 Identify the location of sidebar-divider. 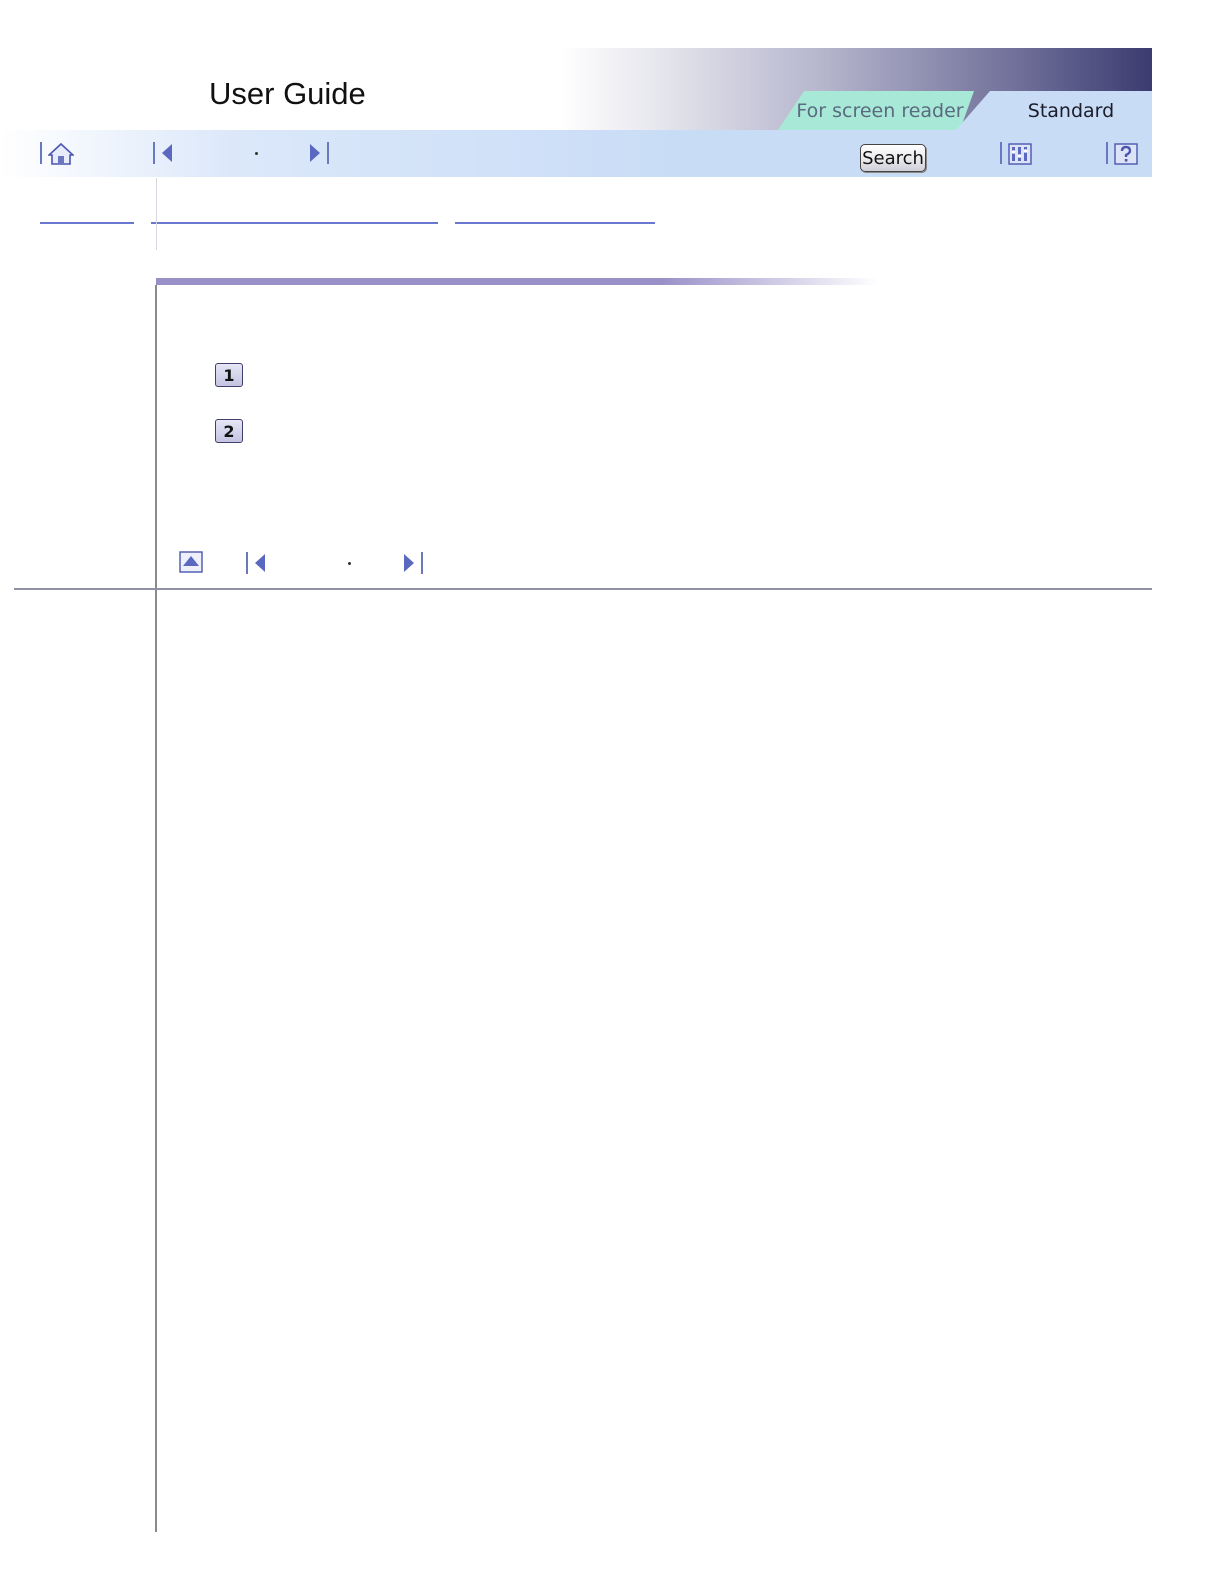
(156, 214).